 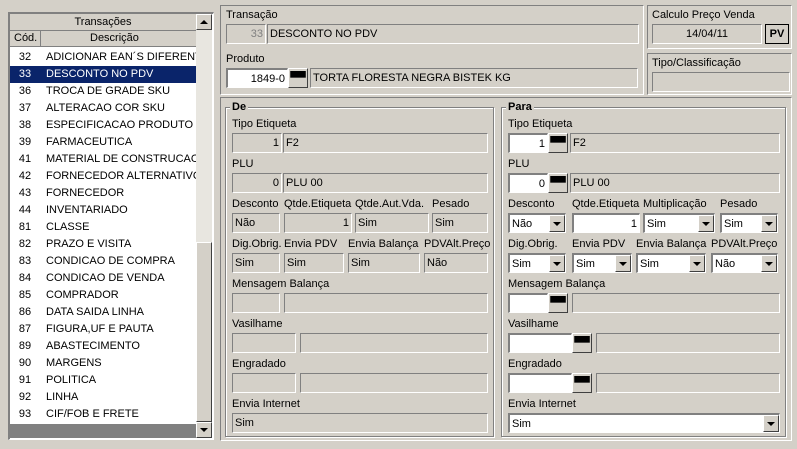 What do you see at coordinates (103, 159) in the screenshot?
I see `list-item: 41 MATERIAL DE CONSTRUCAO` at bounding box center [103, 159].